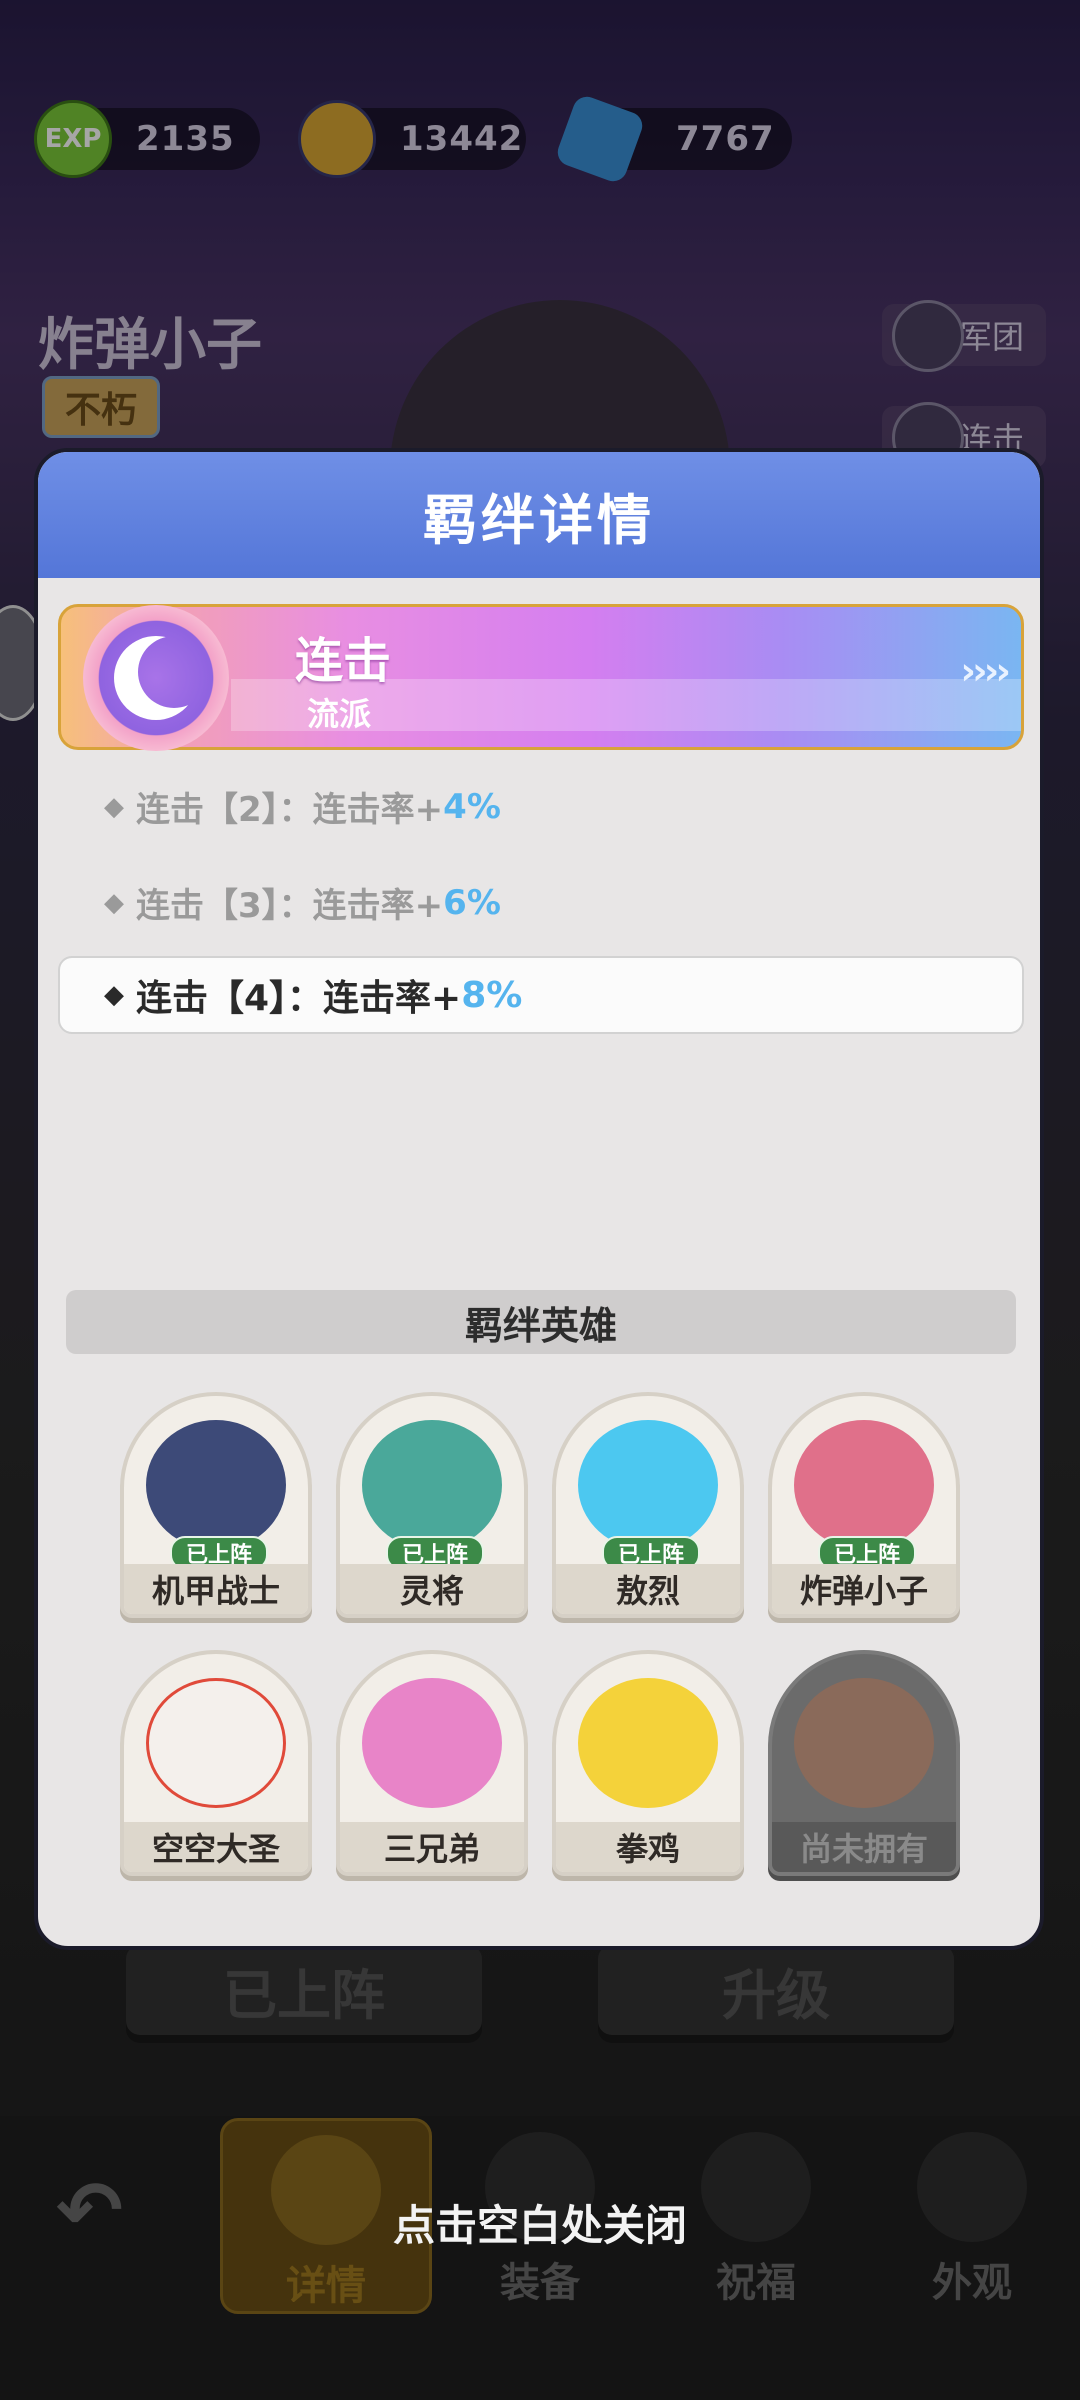 The width and height of the screenshot is (1080, 2400). I want to click on faction-name: 连击, so click(343, 661).